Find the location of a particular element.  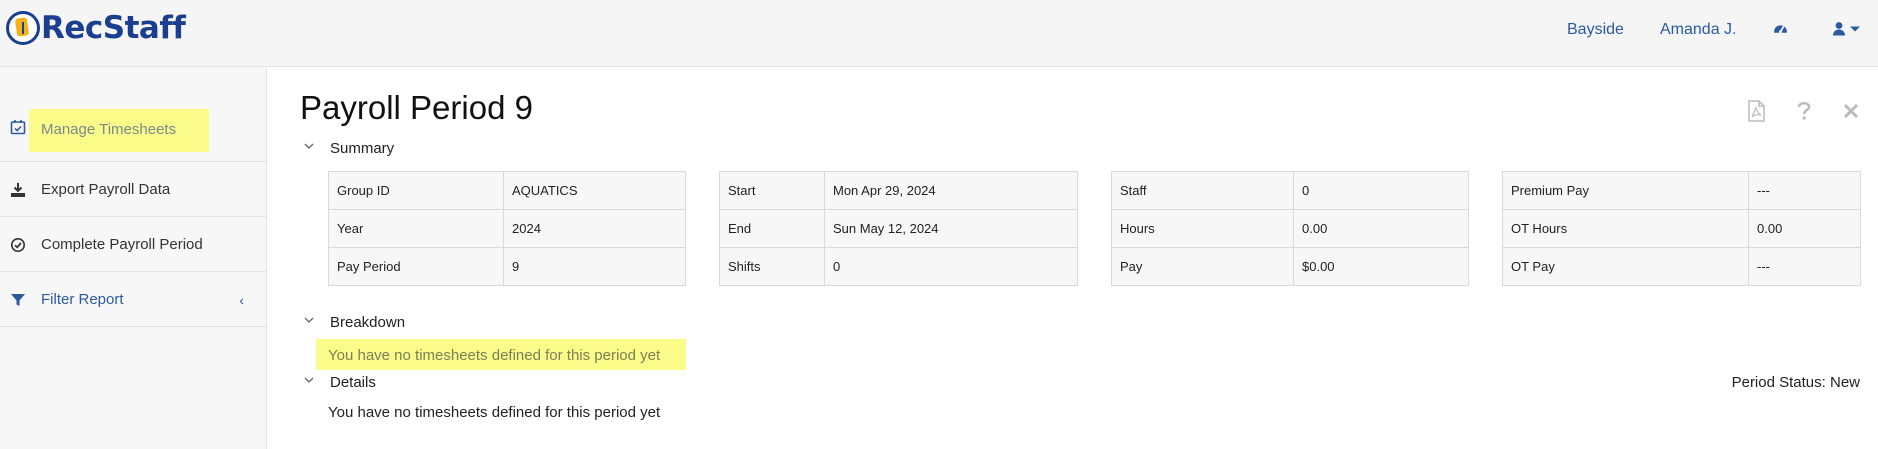

table-key: Premium Pay is located at coordinates (1625, 190).